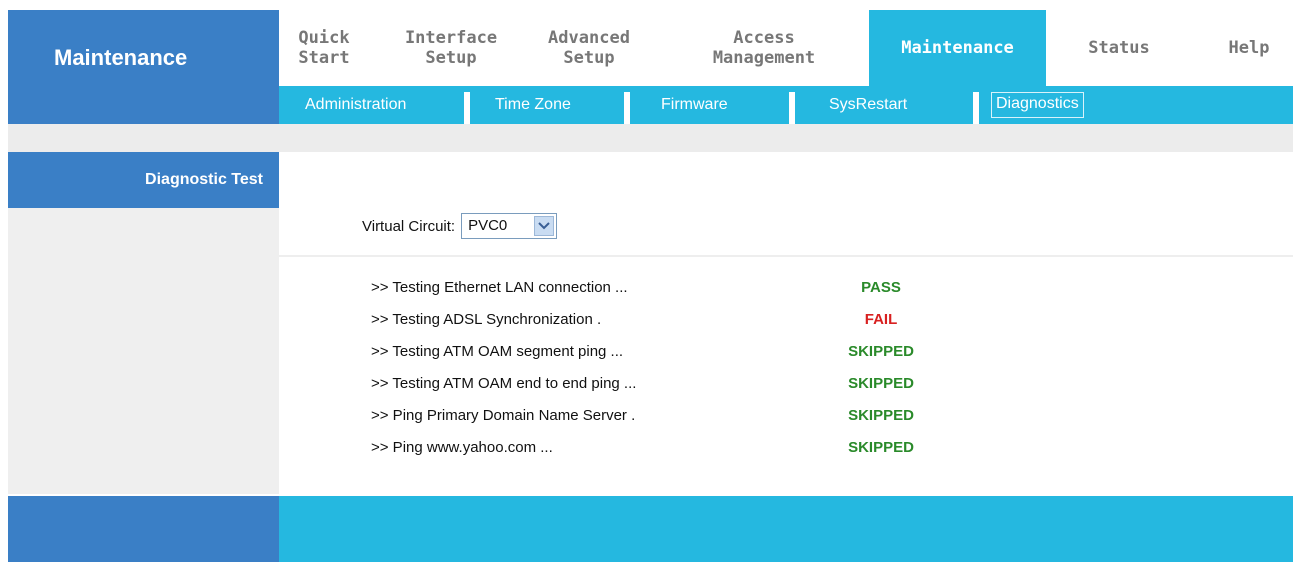 This screenshot has width=1293, height=562. Describe the element at coordinates (868, 105) in the screenshot. I see `subtab-sysrestart: SysRestart` at that location.